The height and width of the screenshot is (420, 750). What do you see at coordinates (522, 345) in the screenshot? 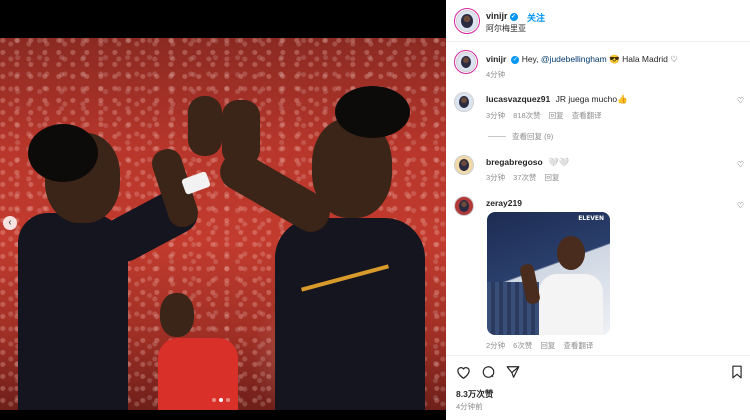
I see `comment-likes: 6次赞` at bounding box center [522, 345].